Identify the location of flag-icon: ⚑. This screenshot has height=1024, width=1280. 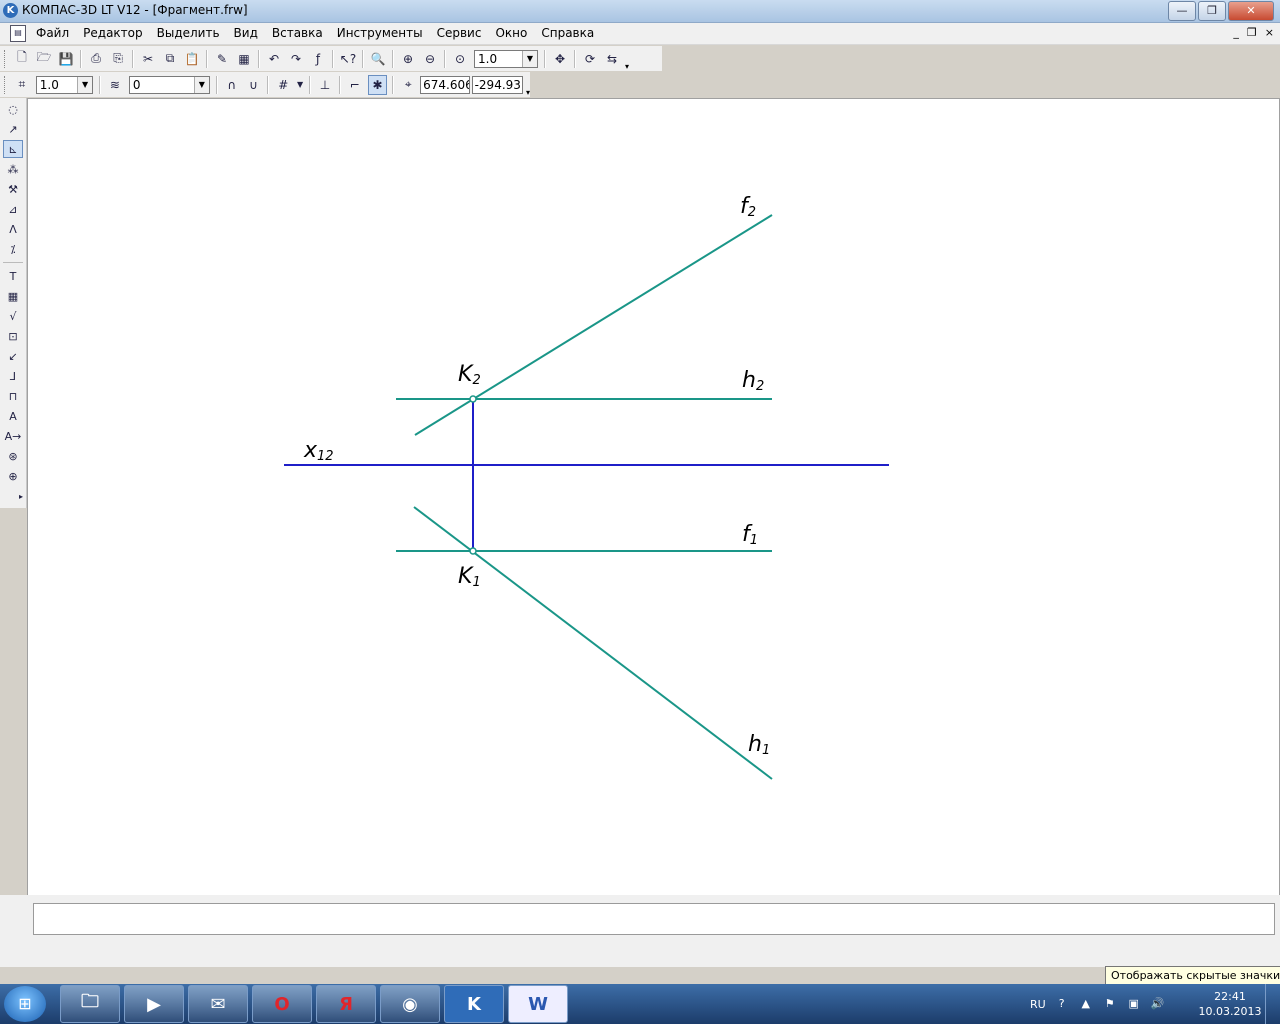
(1110, 1004).